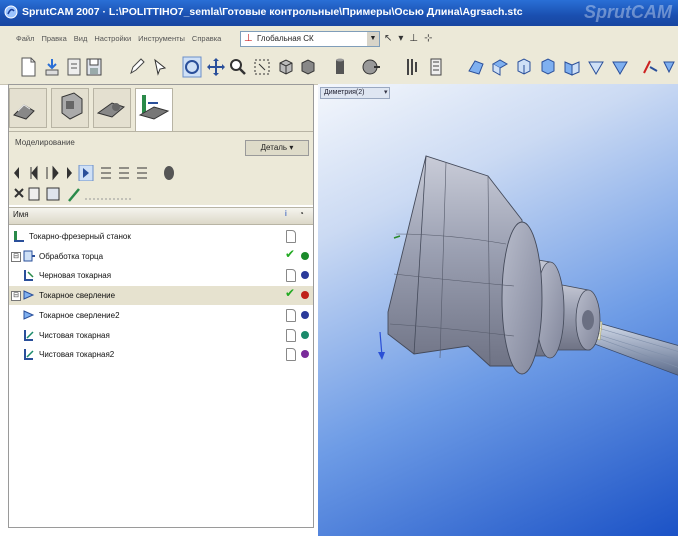 The image size is (678, 536). Describe the element at coordinates (94, 67) in the screenshot. I see `save-icon` at that location.